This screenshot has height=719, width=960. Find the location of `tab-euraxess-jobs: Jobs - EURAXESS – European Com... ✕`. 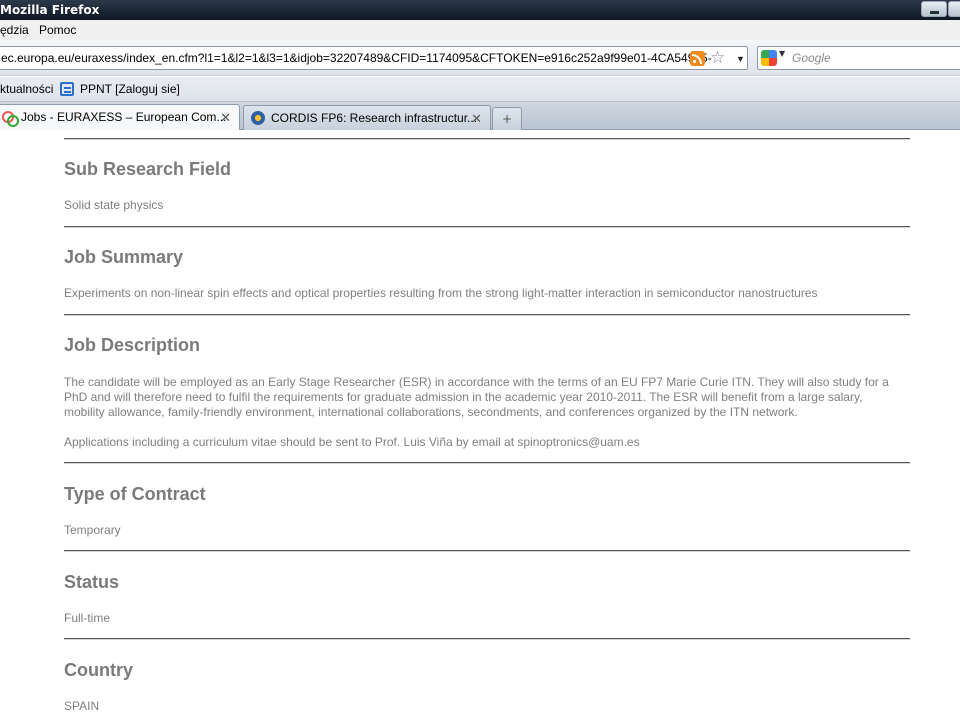

tab-euraxess-jobs: Jobs - EURAXESS – European Com... ✕ is located at coordinates (120, 117).